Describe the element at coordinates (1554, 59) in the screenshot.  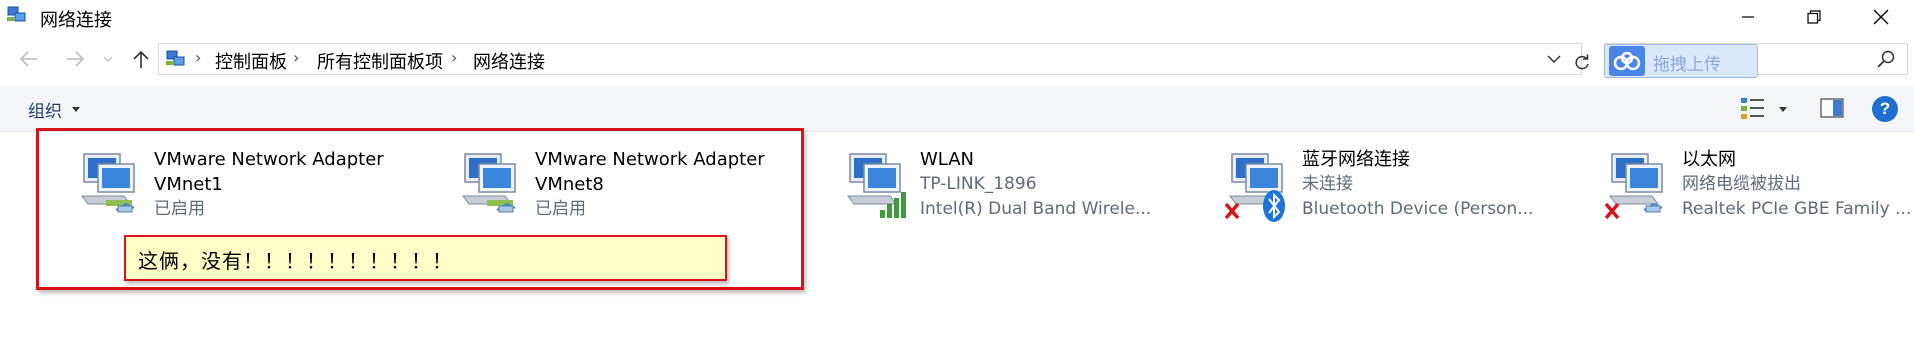
I see `address-history-chevron-icon` at that location.